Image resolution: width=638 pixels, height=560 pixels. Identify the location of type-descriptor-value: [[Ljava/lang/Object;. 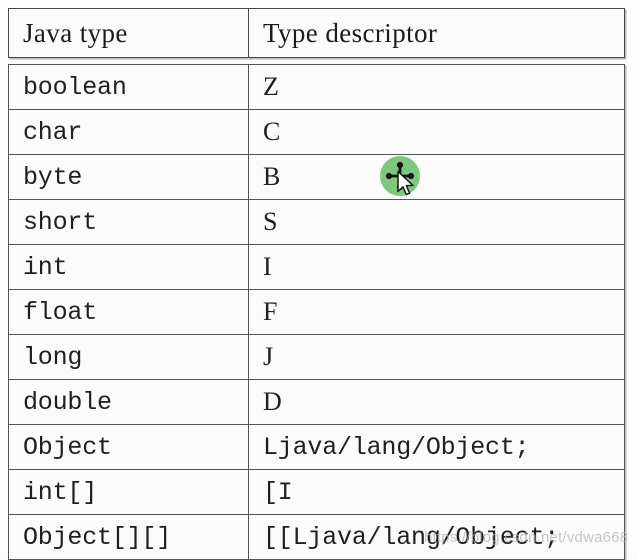
(411, 537).